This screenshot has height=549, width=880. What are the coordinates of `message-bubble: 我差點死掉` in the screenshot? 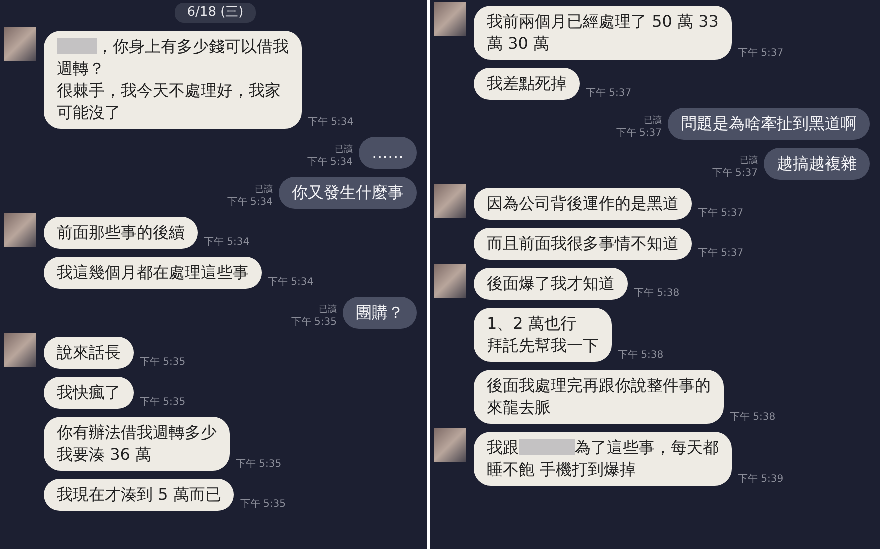 It's located at (527, 84).